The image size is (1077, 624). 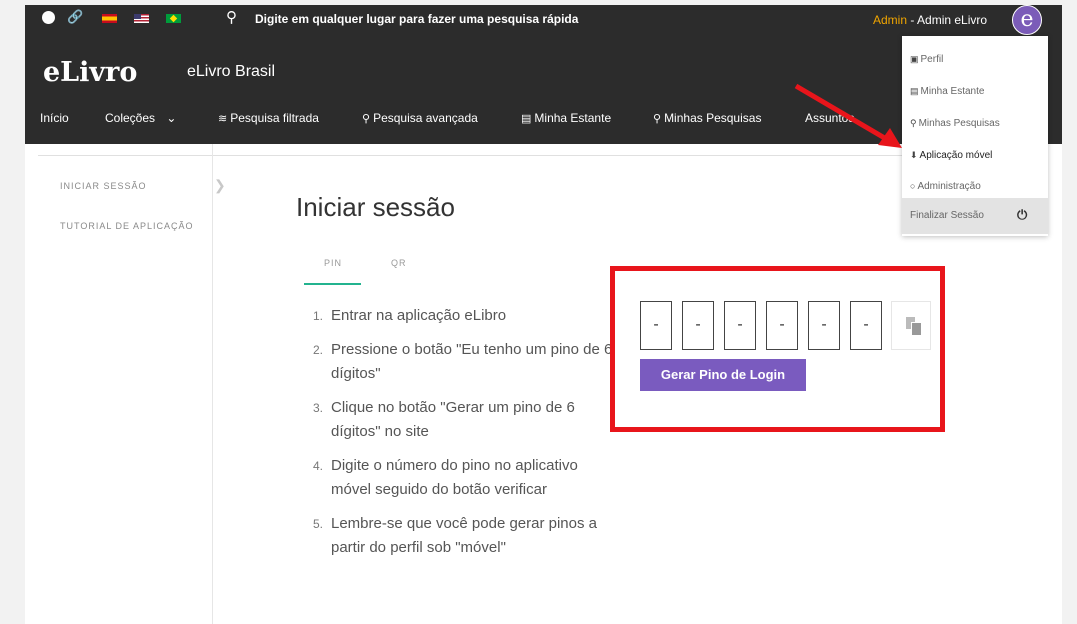 I want to click on nav-item-minha-estante: ▤ Minha Estante, so click(x=566, y=118).